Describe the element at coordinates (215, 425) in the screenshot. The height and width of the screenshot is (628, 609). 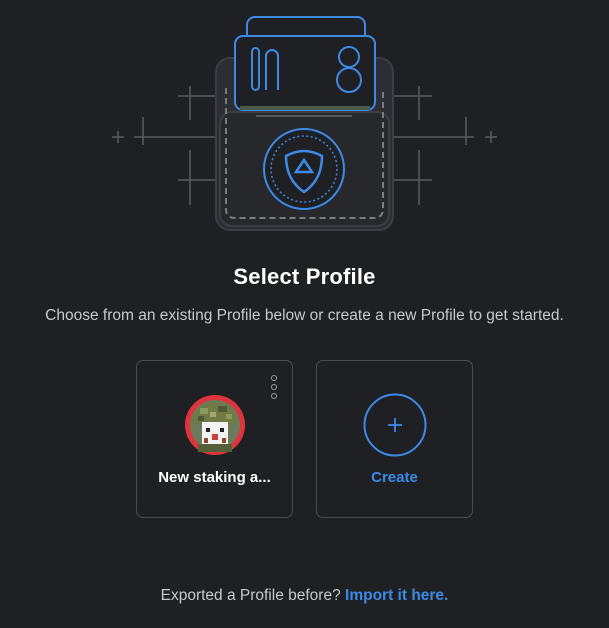
I see `profile-avatar` at that location.